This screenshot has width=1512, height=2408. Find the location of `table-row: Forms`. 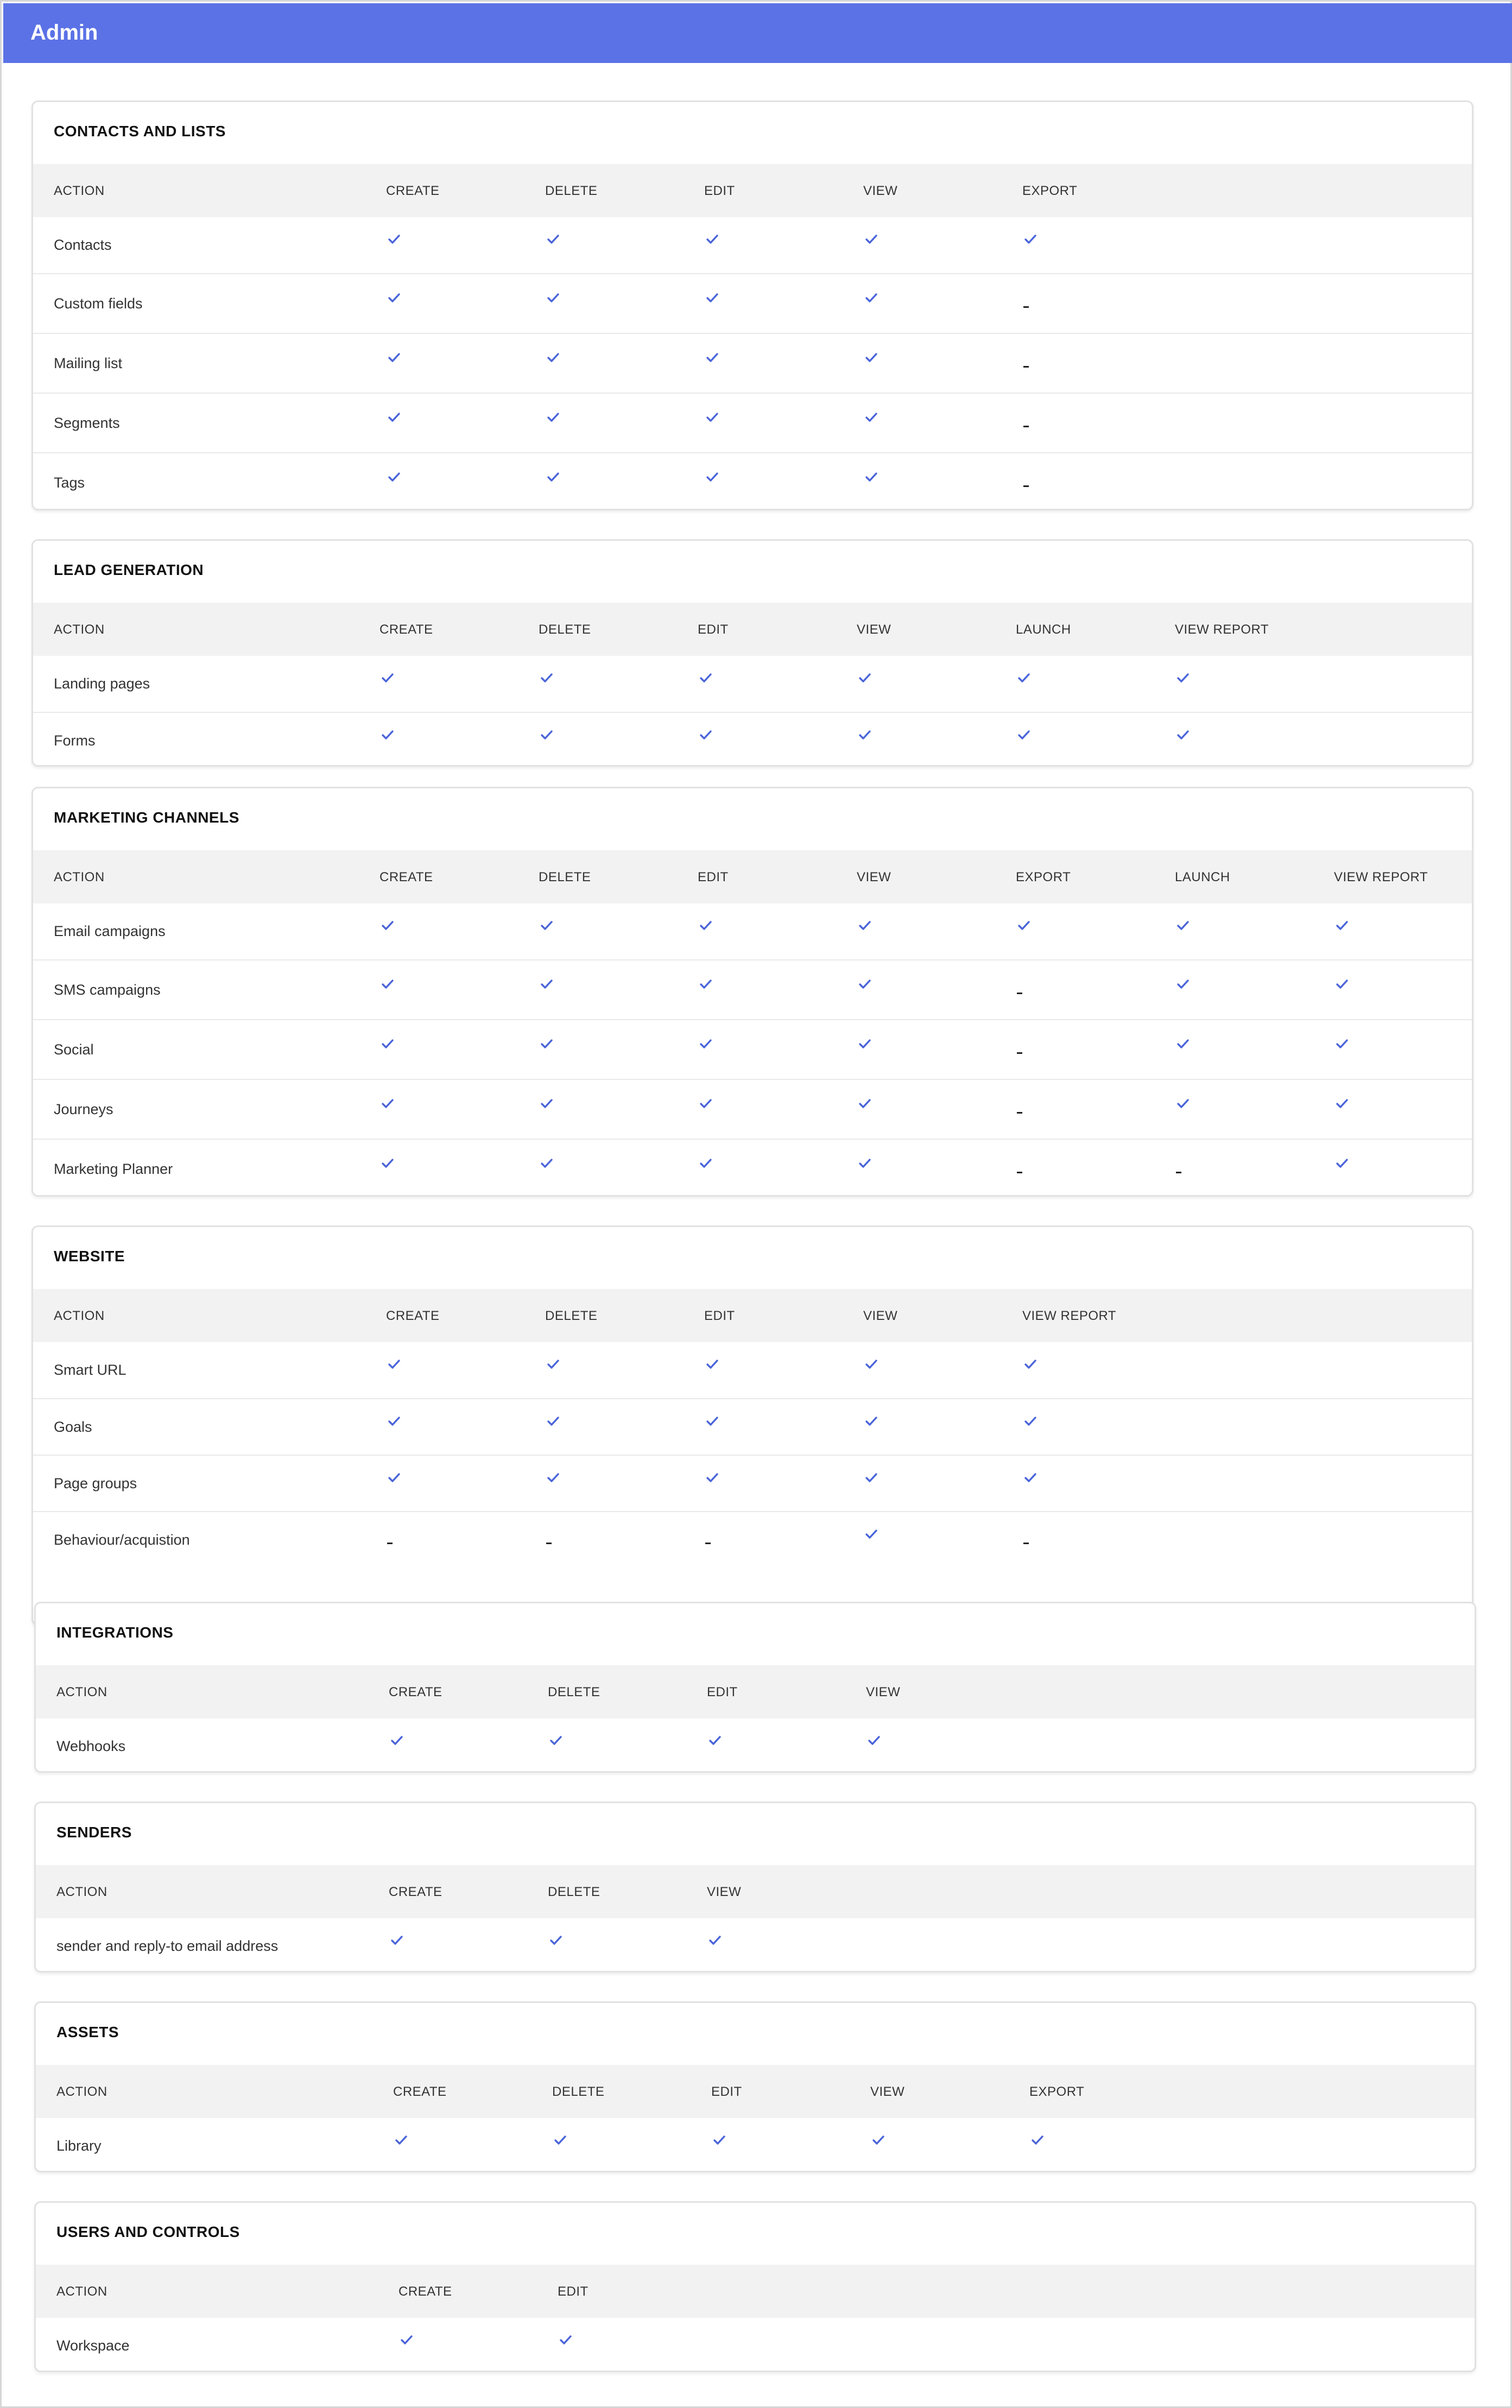

table-row: Forms is located at coordinates (752, 738).